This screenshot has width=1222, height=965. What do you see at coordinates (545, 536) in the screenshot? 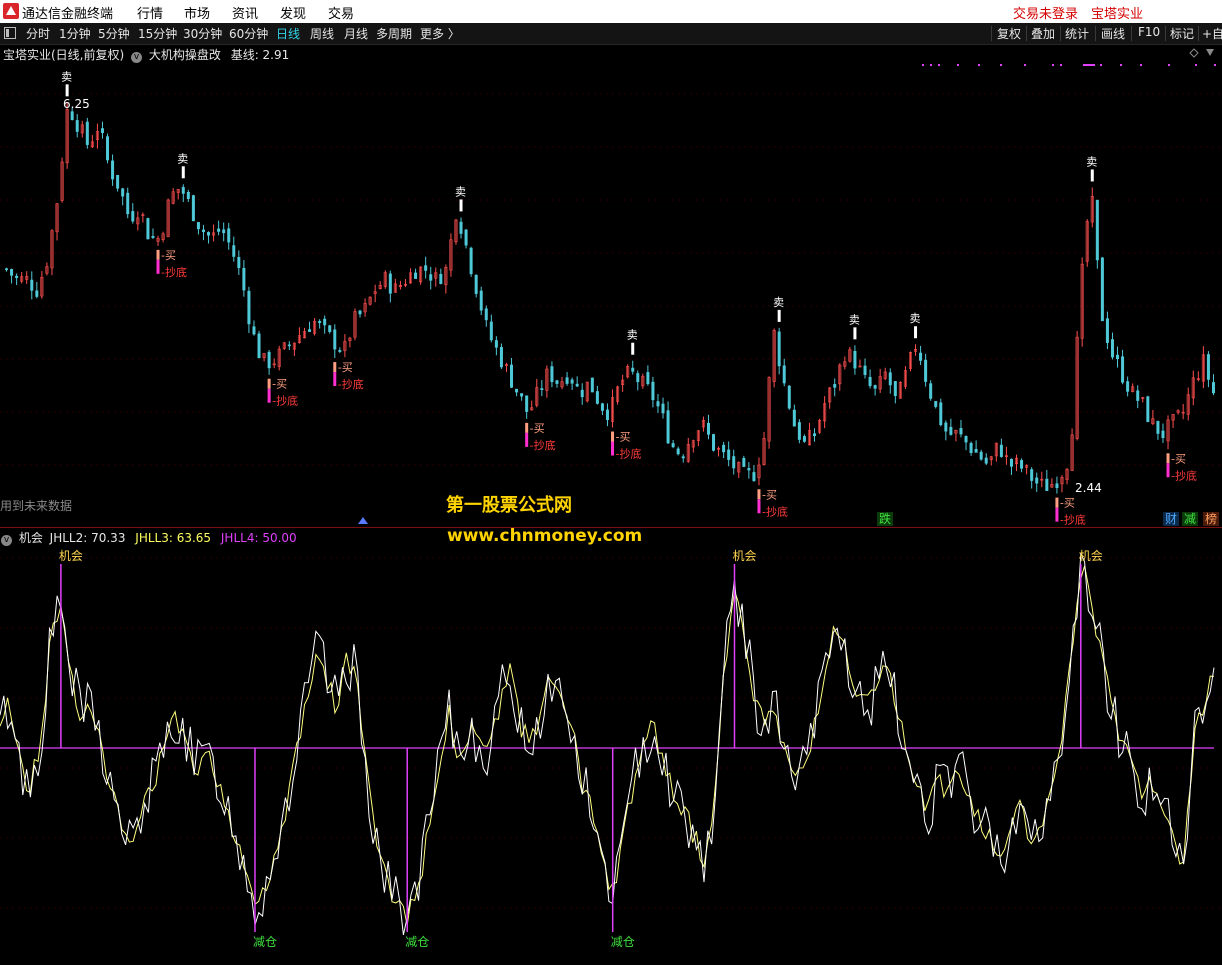
I see `watermark-url: www.chnmoney.com` at bounding box center [545, 536].